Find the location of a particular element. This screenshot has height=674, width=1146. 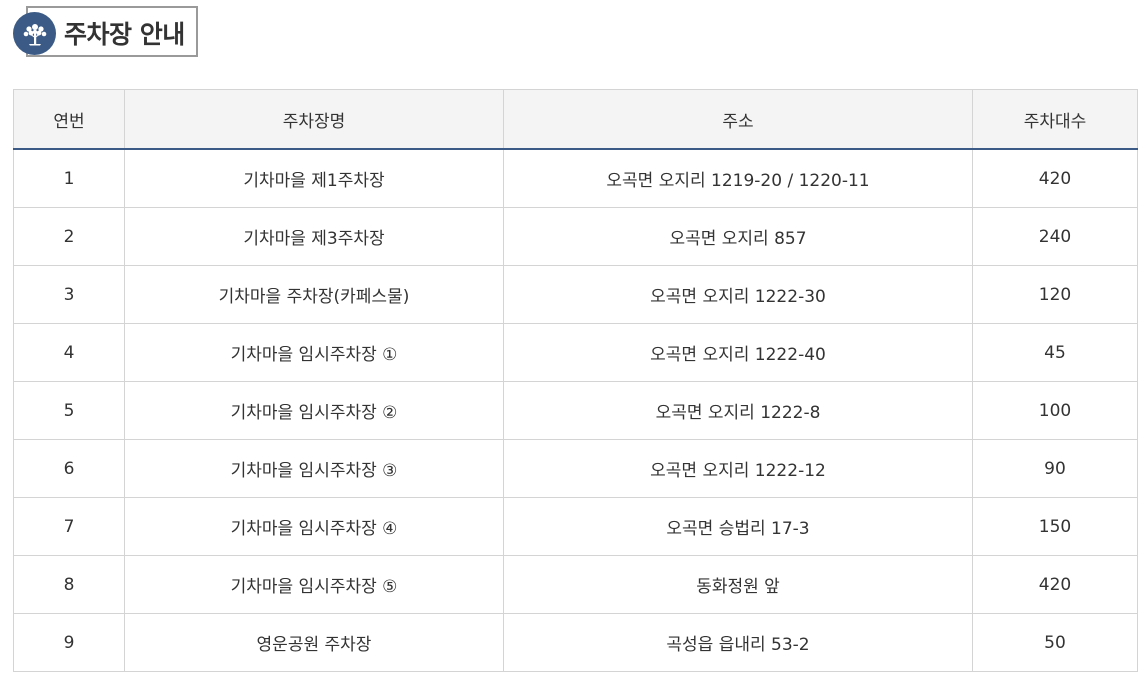

cell-number: 8 is located at coordinates (69, 584).